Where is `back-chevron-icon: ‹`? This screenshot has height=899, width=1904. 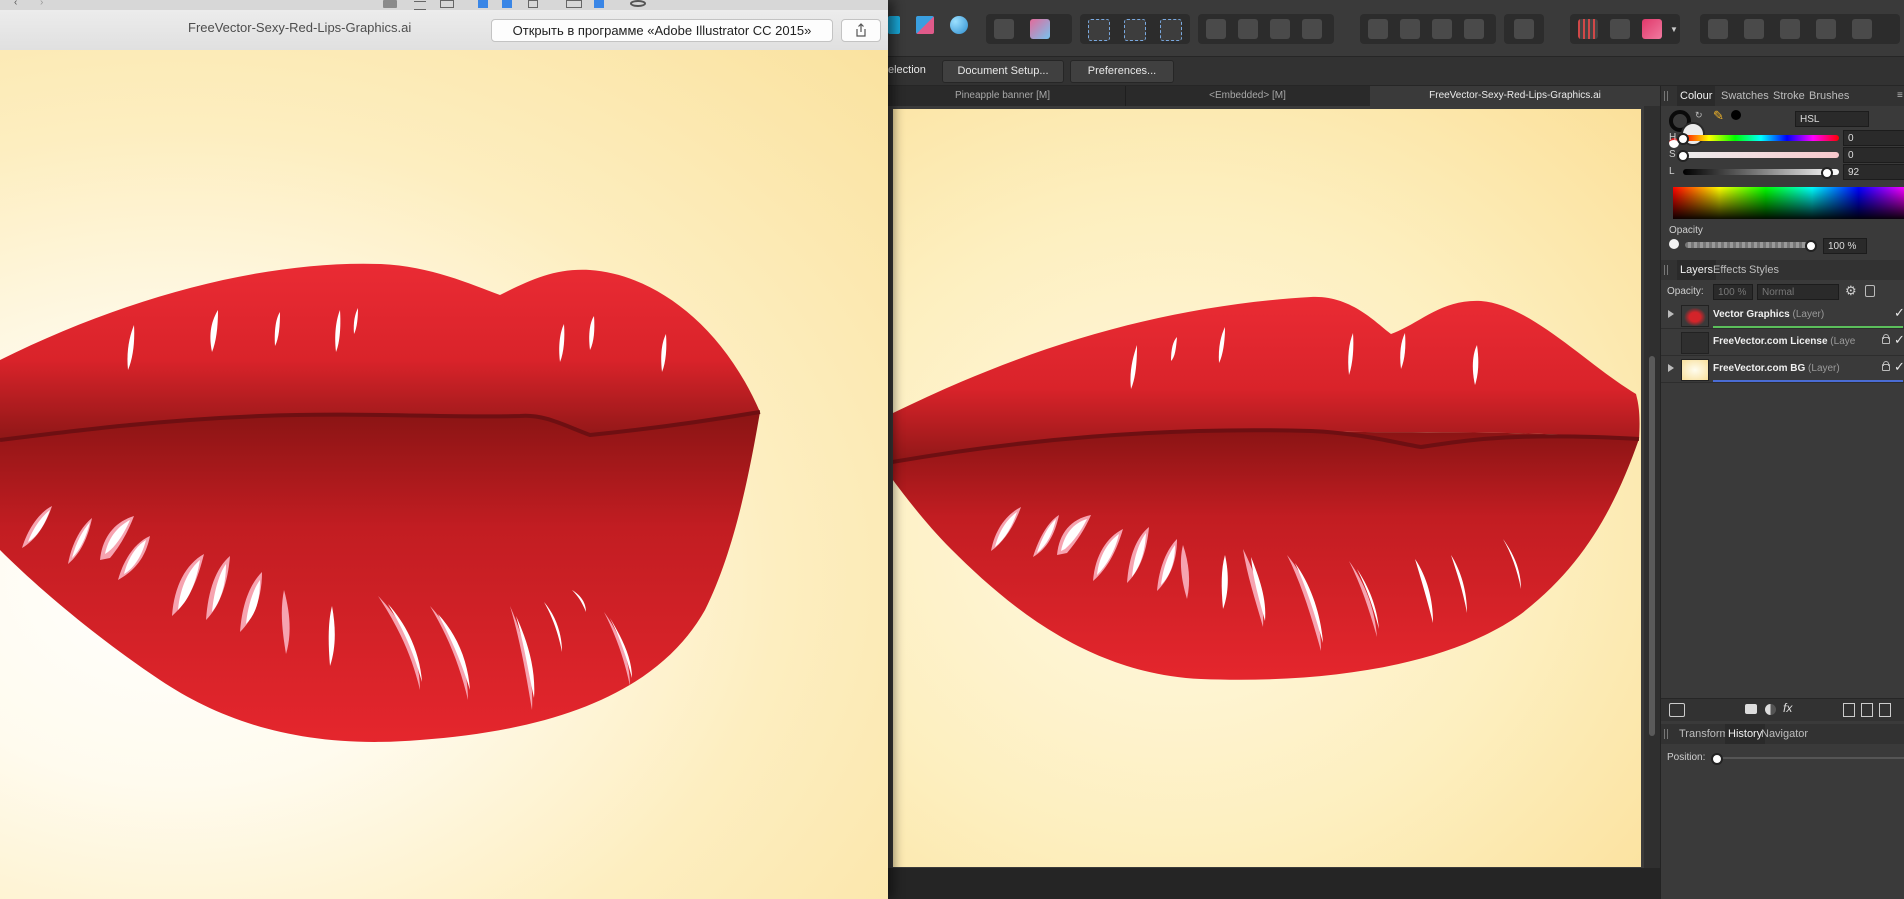
back-chevron-icon: ‹ is located at coordinates (15, 4).